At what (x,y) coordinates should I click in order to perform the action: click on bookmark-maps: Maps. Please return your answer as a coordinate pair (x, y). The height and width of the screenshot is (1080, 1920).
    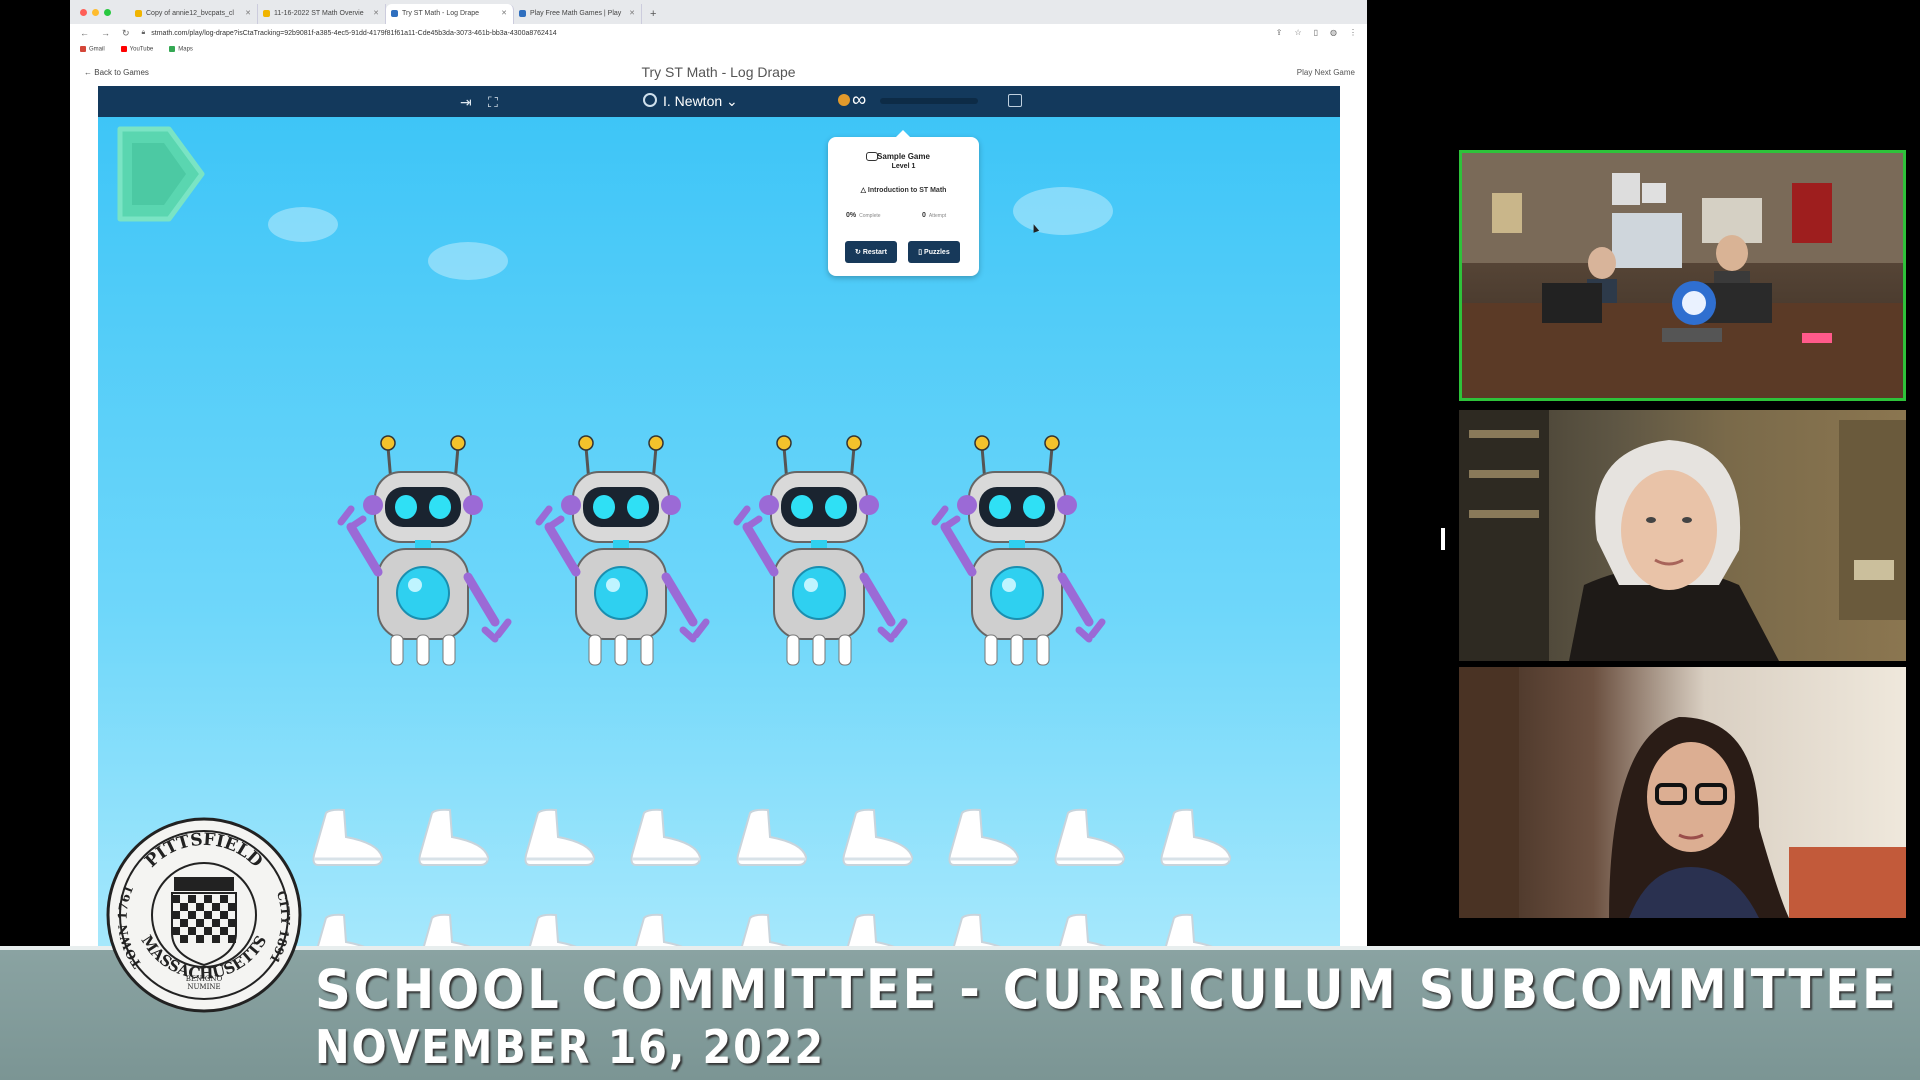
    Looking at the image, I should click on (181, 48).